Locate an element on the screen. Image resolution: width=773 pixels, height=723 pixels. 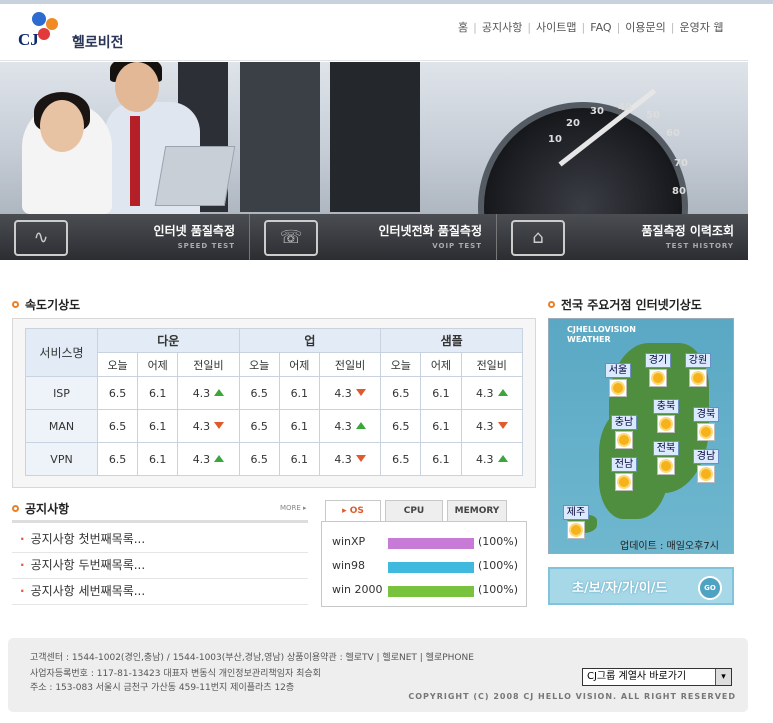
nav-sitemap: 사이트맵 is located at coordinates (556, 27).